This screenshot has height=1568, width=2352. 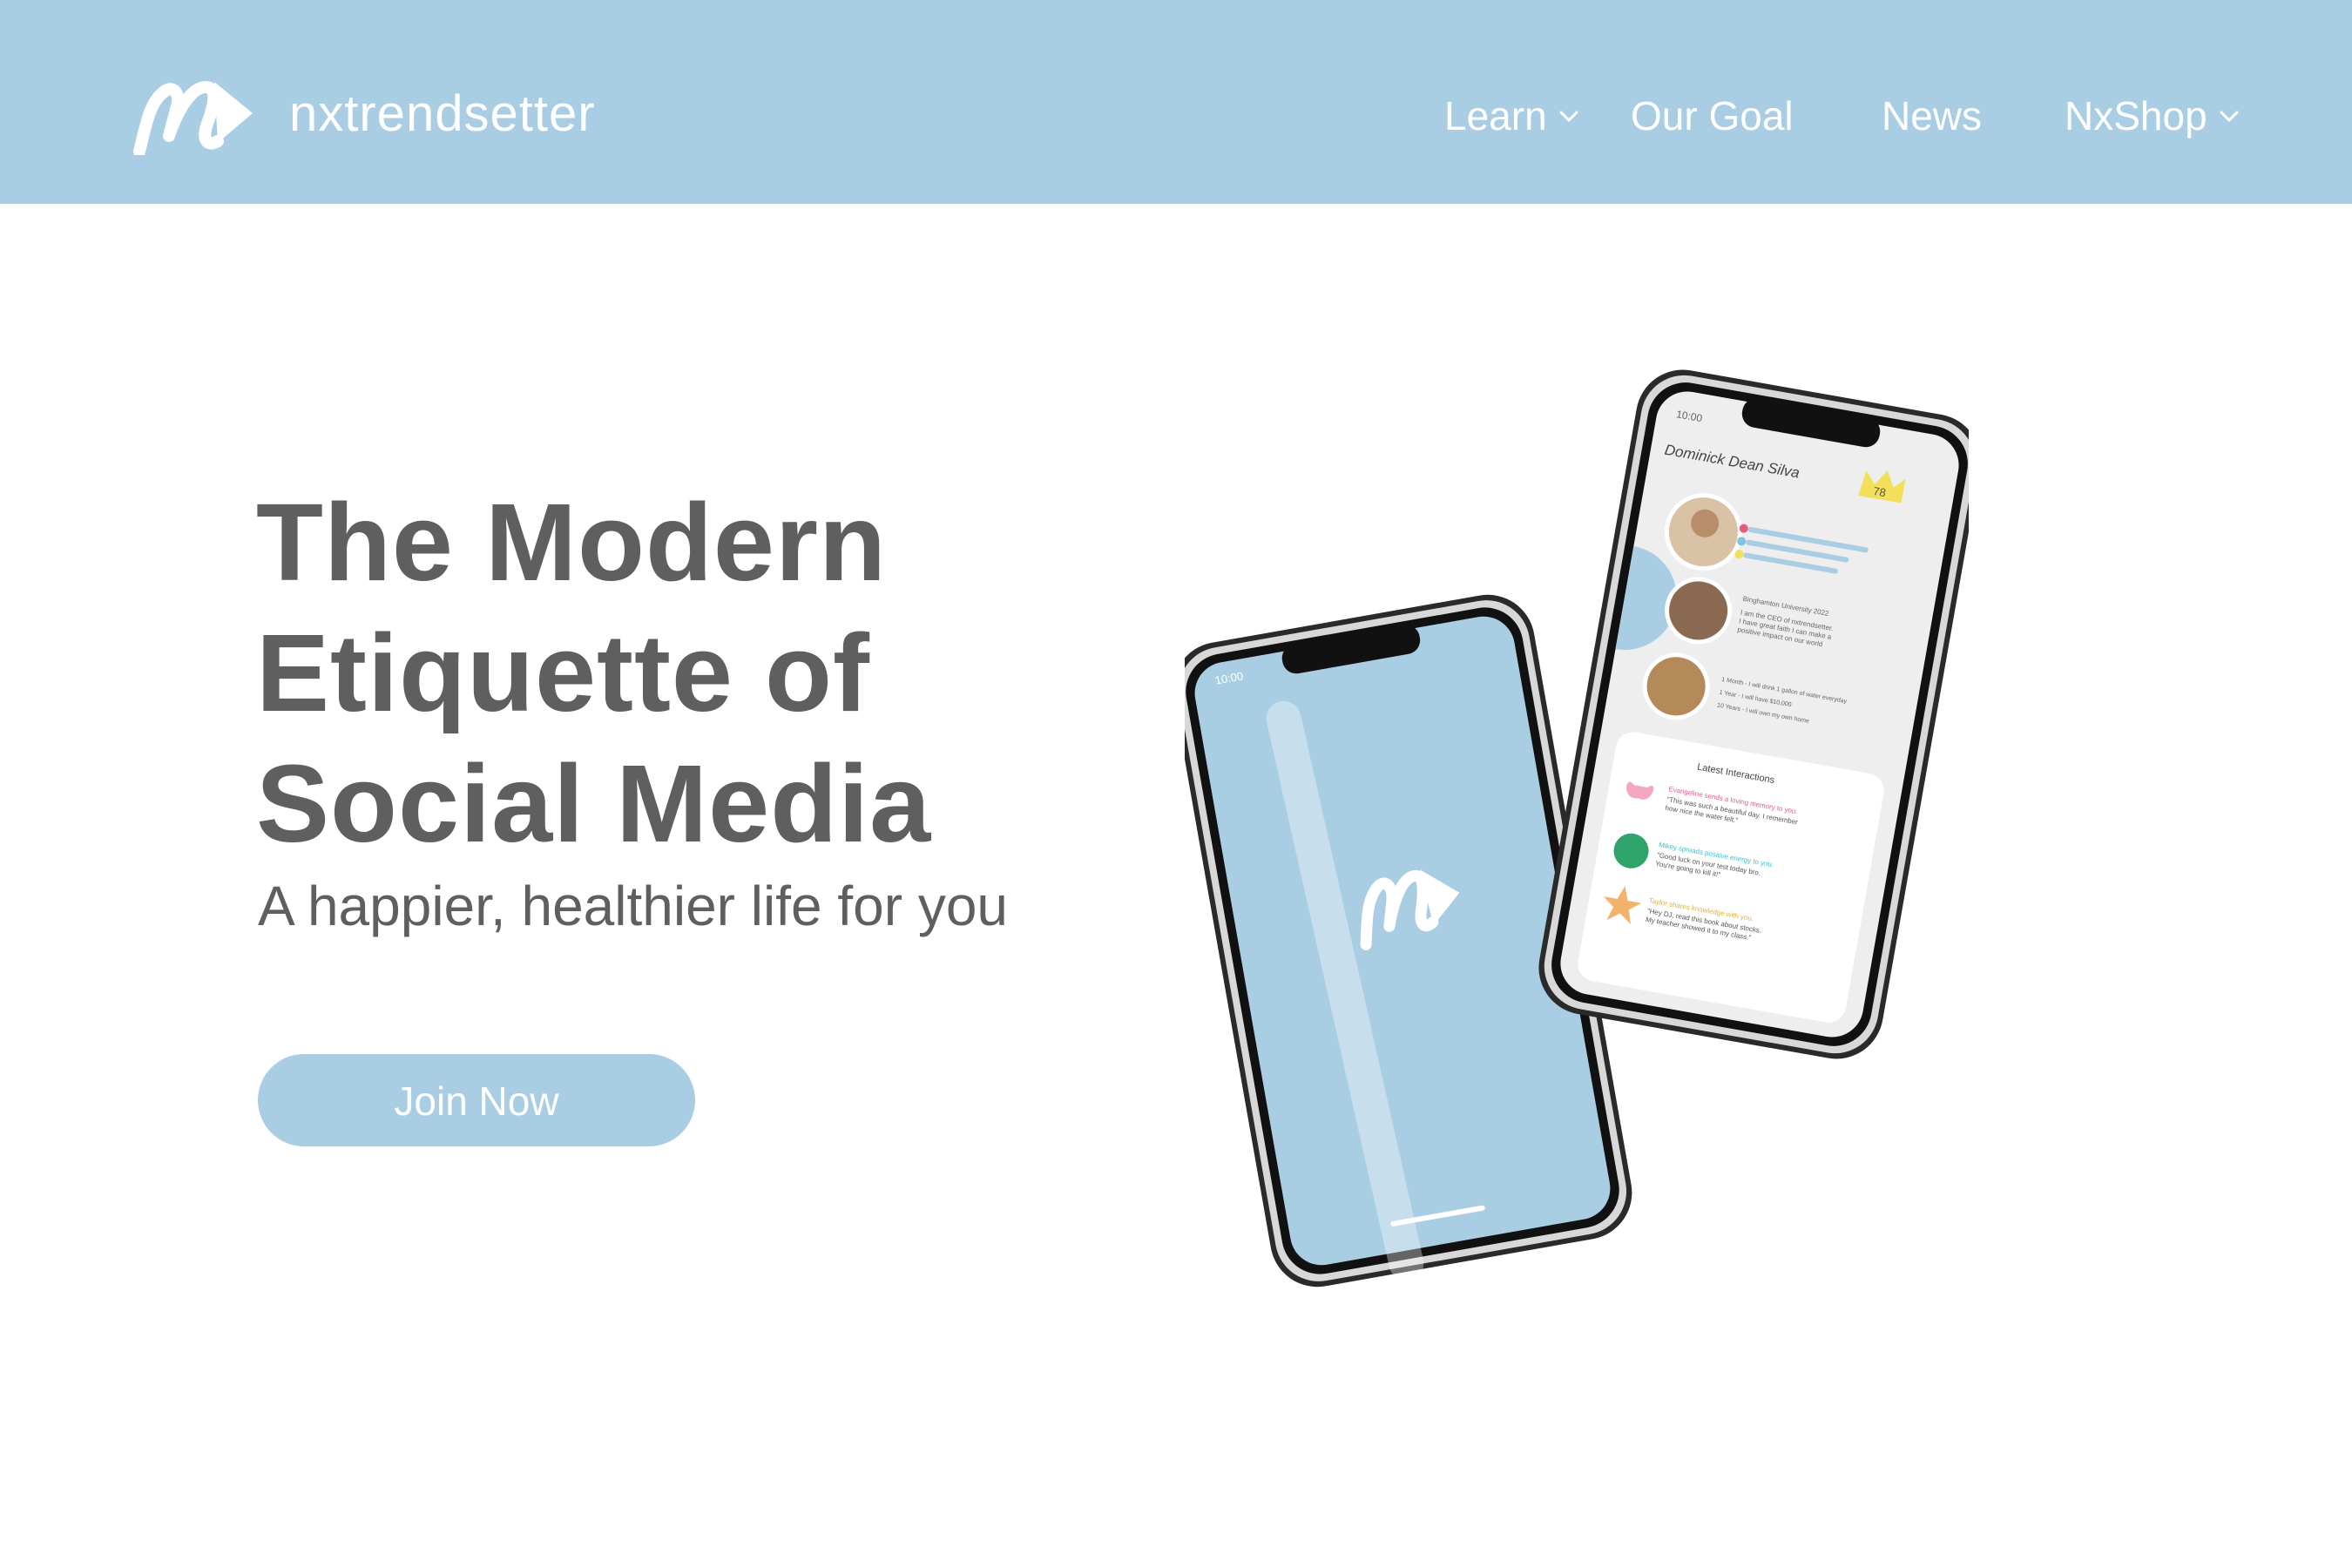 What do you see at coordinates (442, 114) in the screenshot?
I see `brand-name: nxtrendsetter` at bounding box center [442, 114].